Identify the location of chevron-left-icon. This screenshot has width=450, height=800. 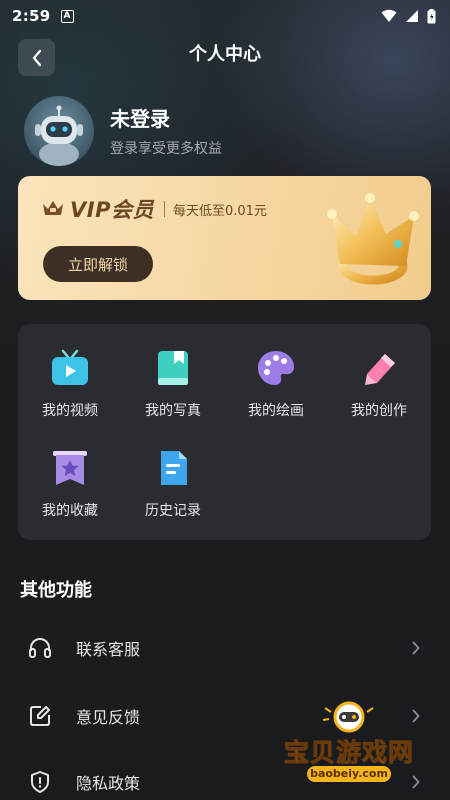
(36, 57).